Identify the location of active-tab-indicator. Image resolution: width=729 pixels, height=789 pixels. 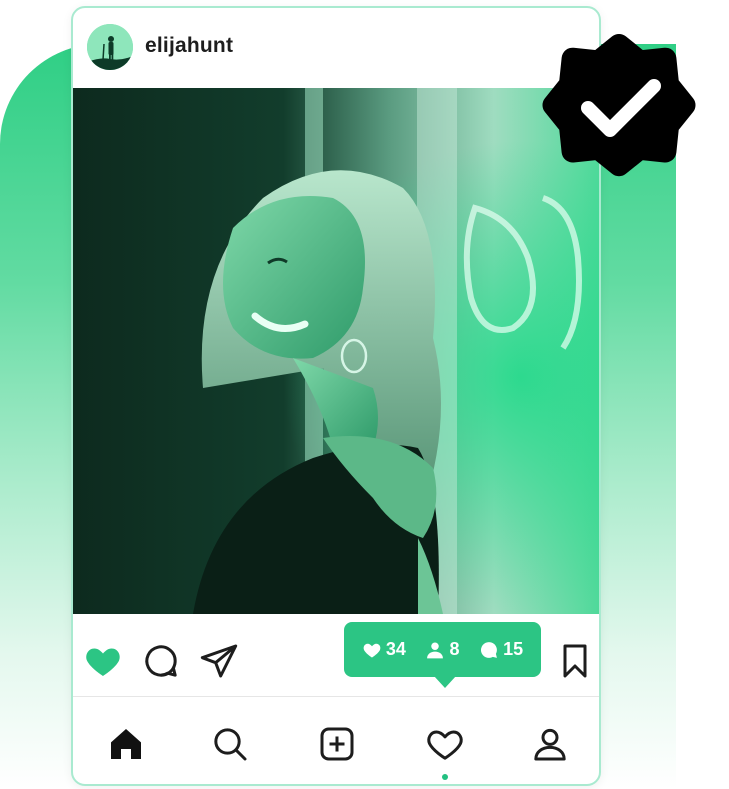
(445, 777).